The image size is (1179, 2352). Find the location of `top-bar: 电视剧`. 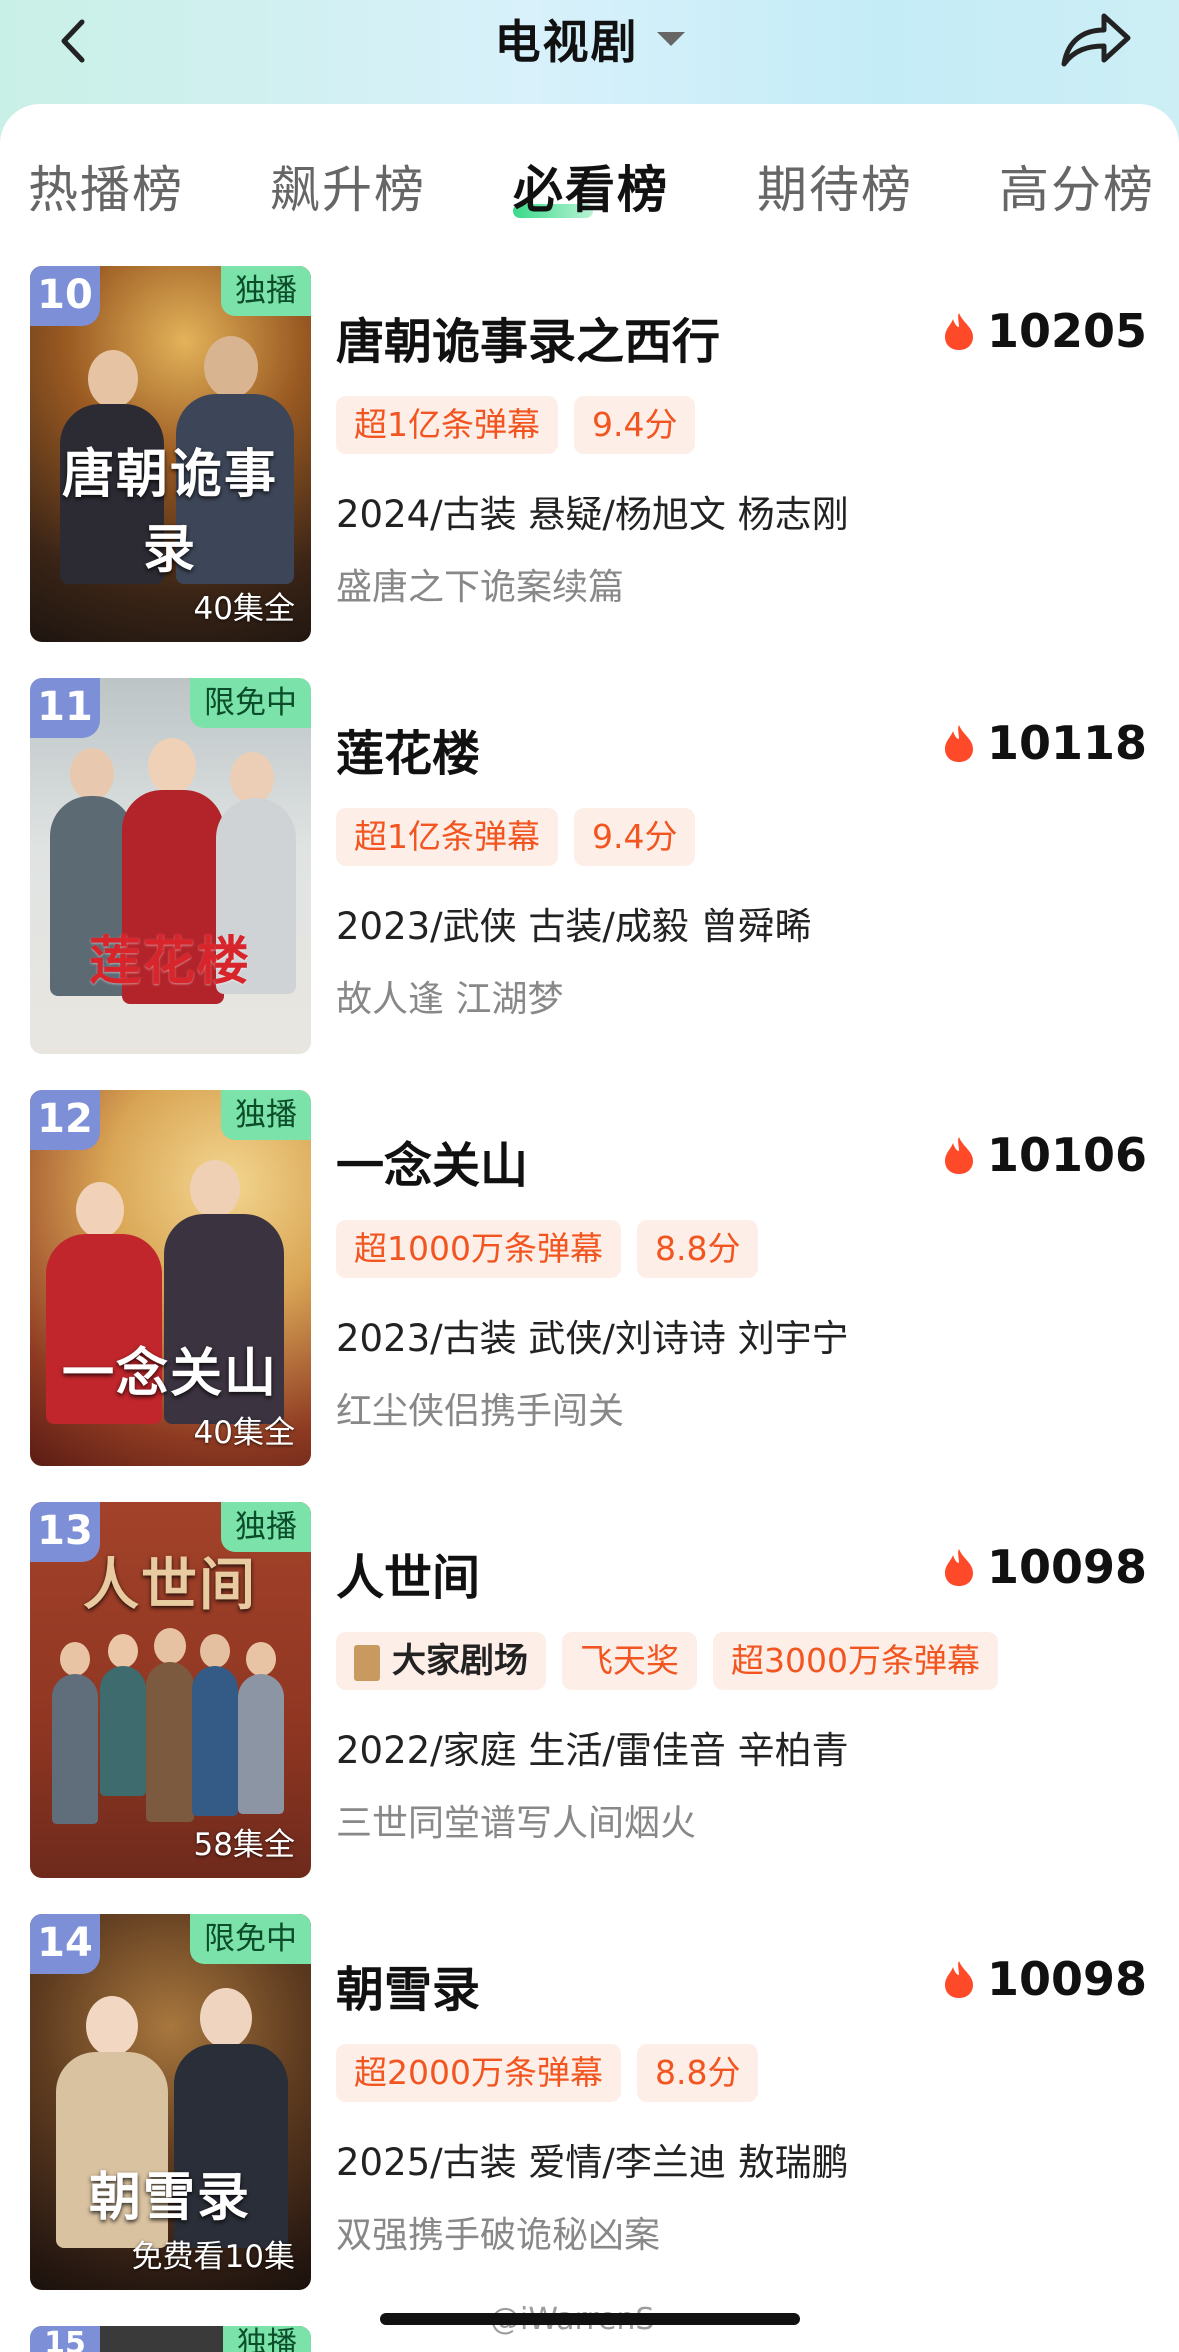

top-bar: 电视剧 is located at coordinates (589, 42).